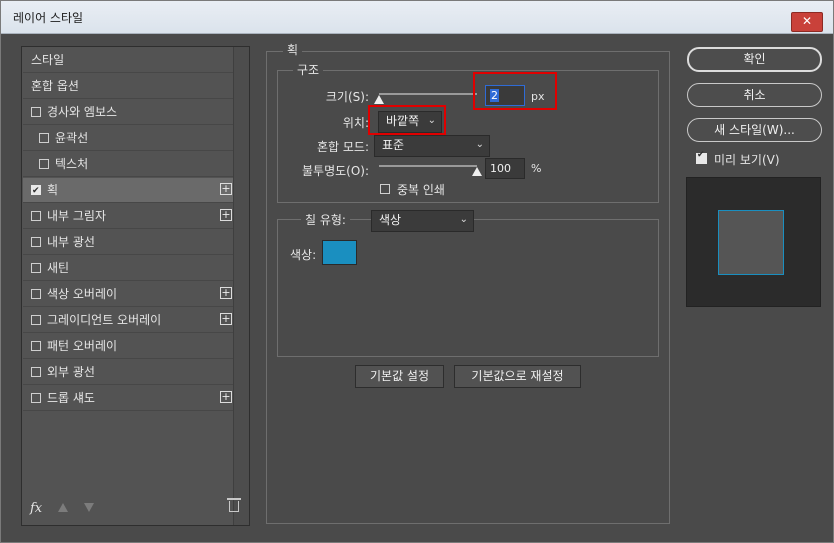  Describe the element at coordinates (128, 216) in the screenshot. I see `sidebar-item: 내부 그림자 +` at that location.